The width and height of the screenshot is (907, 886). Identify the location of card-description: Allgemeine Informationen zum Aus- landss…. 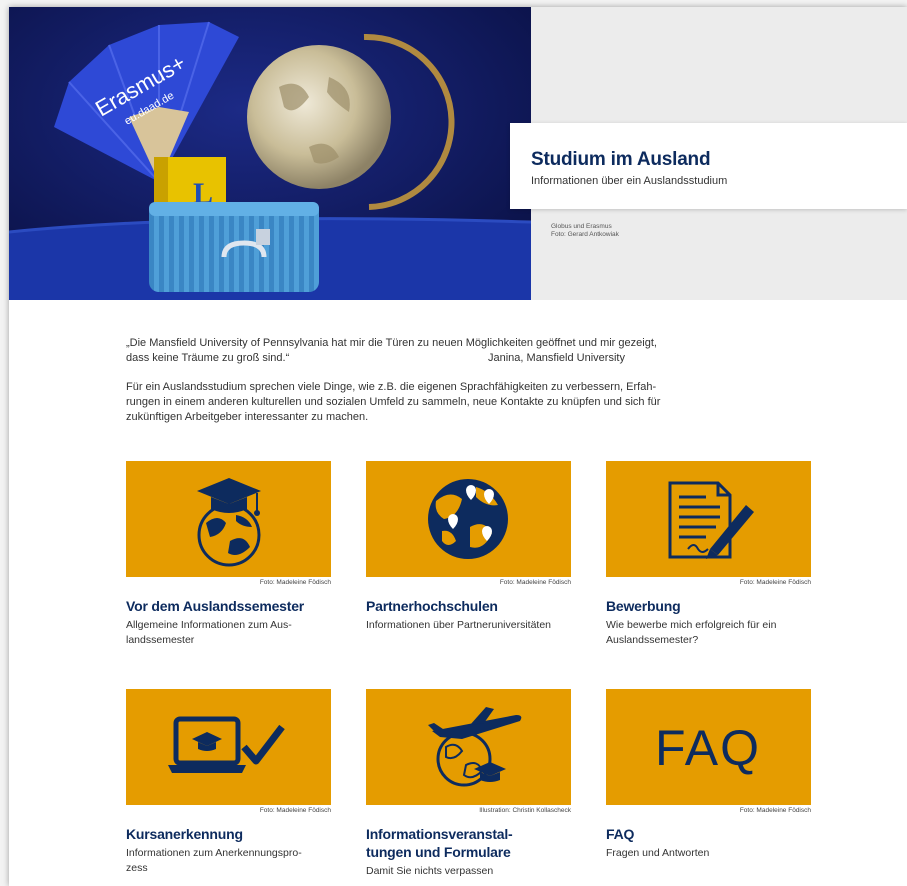
(228, 633).